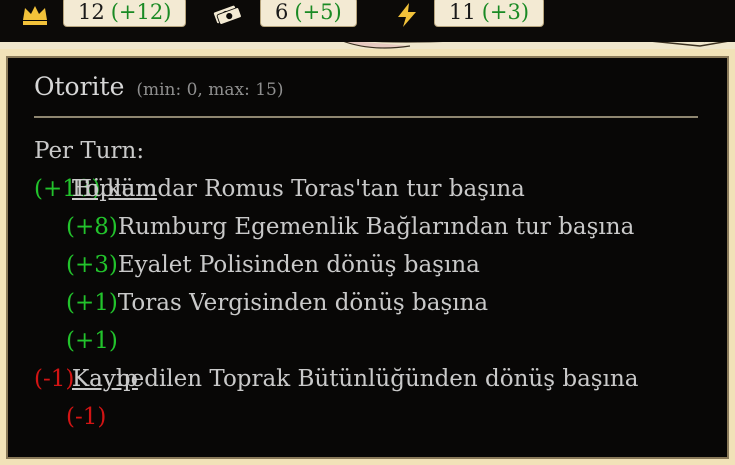  I want to click on tooltip-title: Otorite (min: 0, max: 15), so click(158, 86).